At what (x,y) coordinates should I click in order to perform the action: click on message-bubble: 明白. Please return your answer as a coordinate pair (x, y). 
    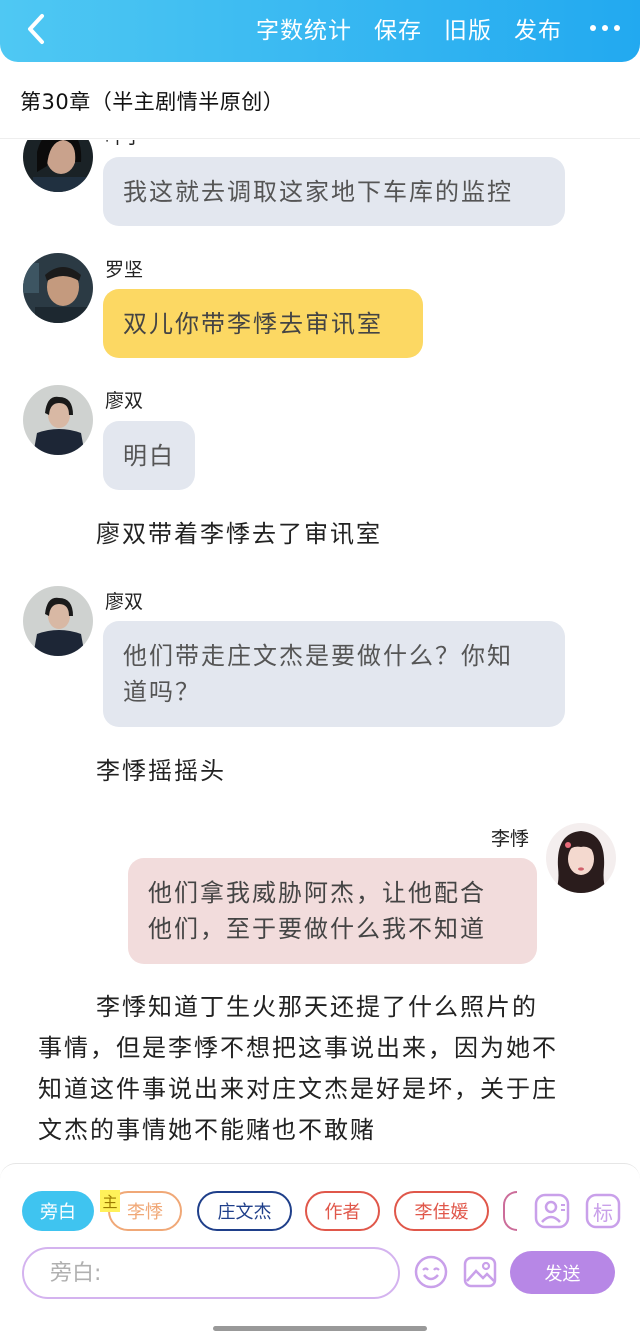
    Looking at the image, I should click on (149, 455).